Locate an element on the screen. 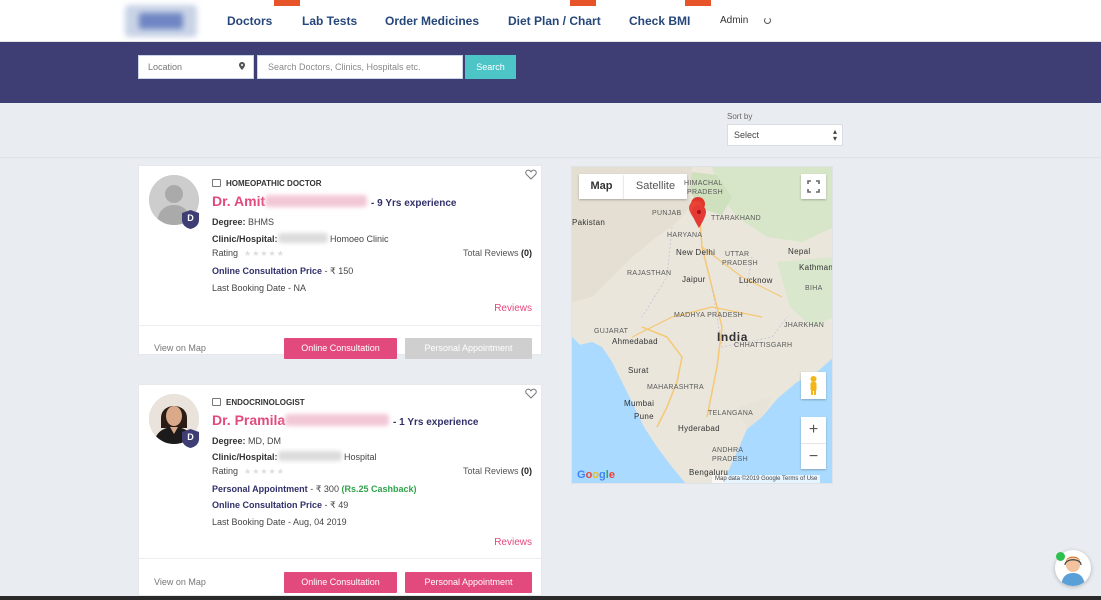 Image resolution: width=1101 pixels, height=600 pixels. online-price-line: Online Consultation Price - ₹ 150 is located at coordinates (283, 271).